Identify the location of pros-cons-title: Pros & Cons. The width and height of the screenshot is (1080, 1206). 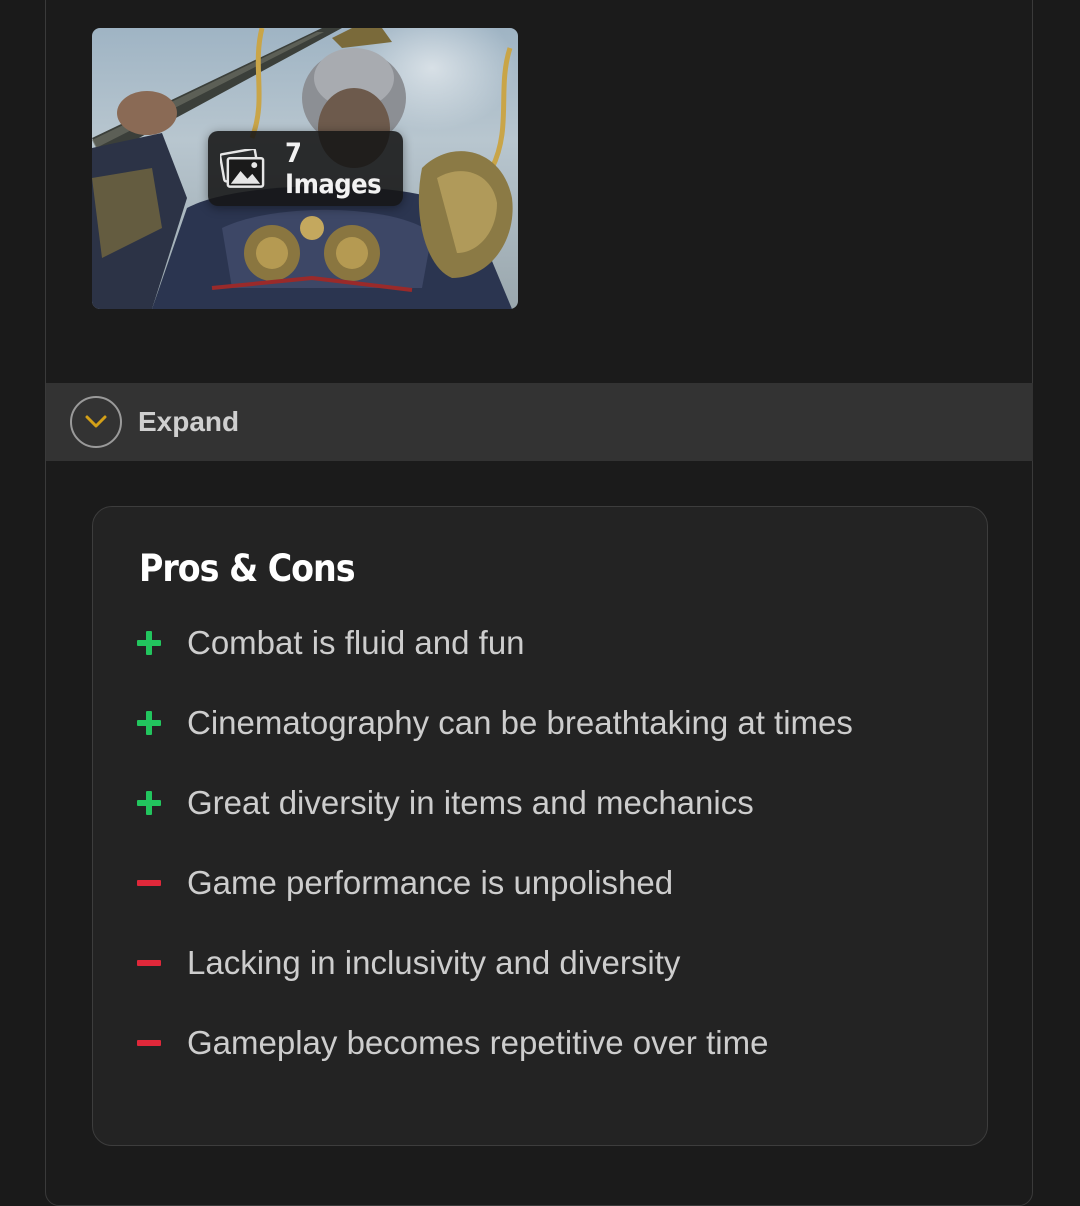
(247, 568).